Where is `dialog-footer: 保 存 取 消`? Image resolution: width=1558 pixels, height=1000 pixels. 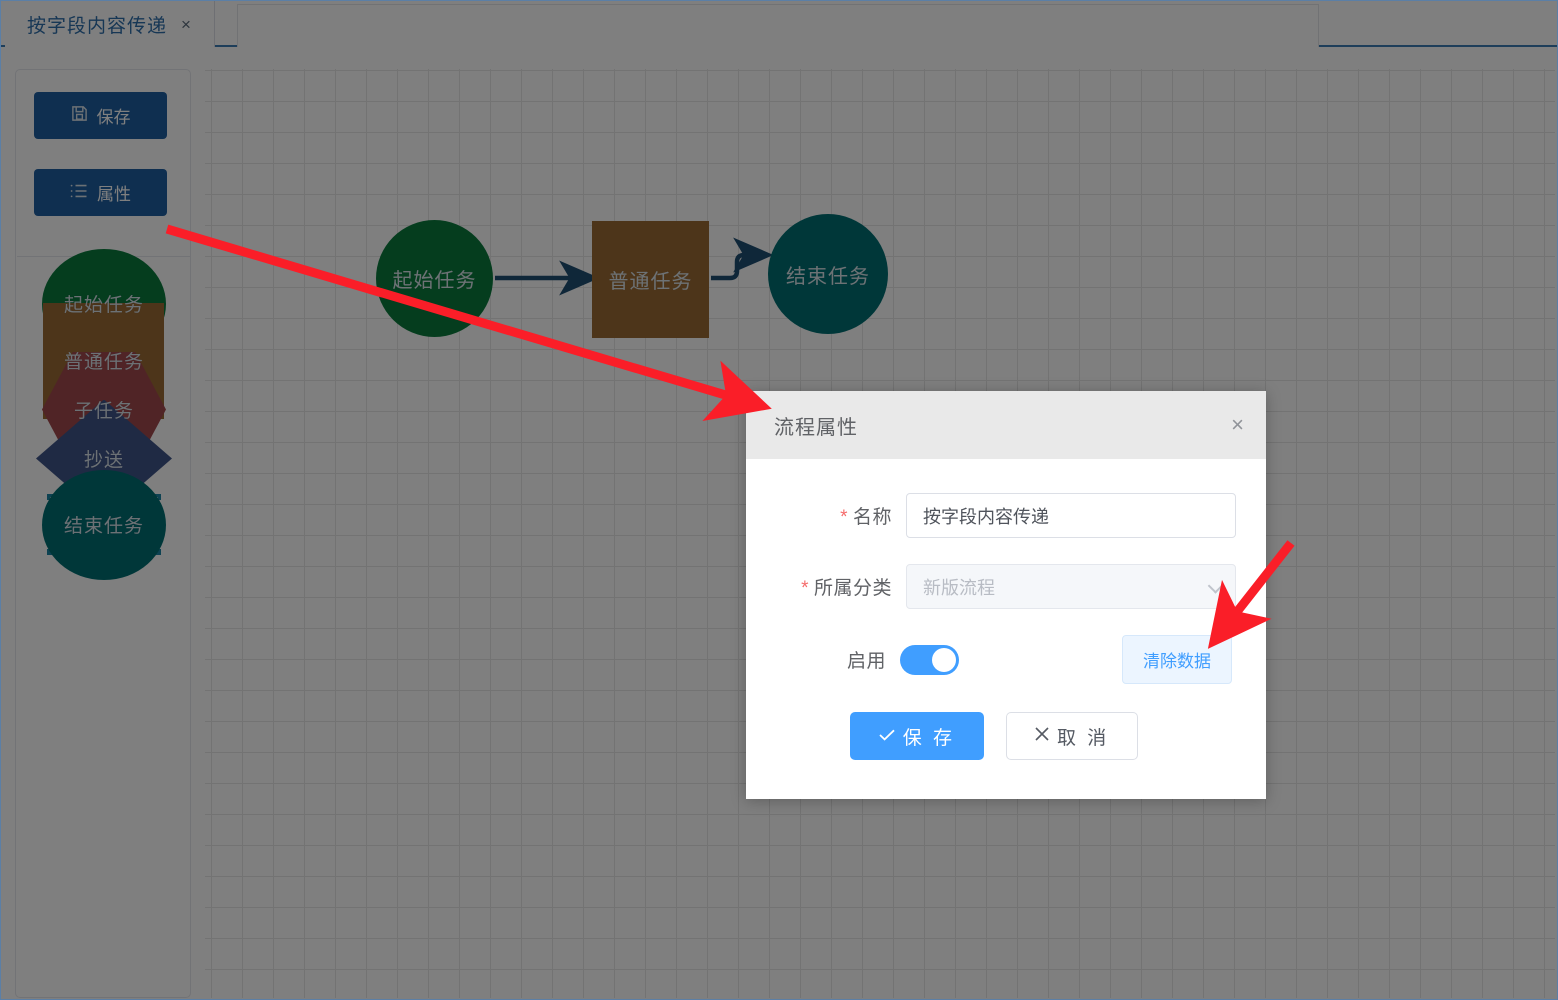 dialog-footer: 保 存 取 消 is located at coordinates (994, 736).